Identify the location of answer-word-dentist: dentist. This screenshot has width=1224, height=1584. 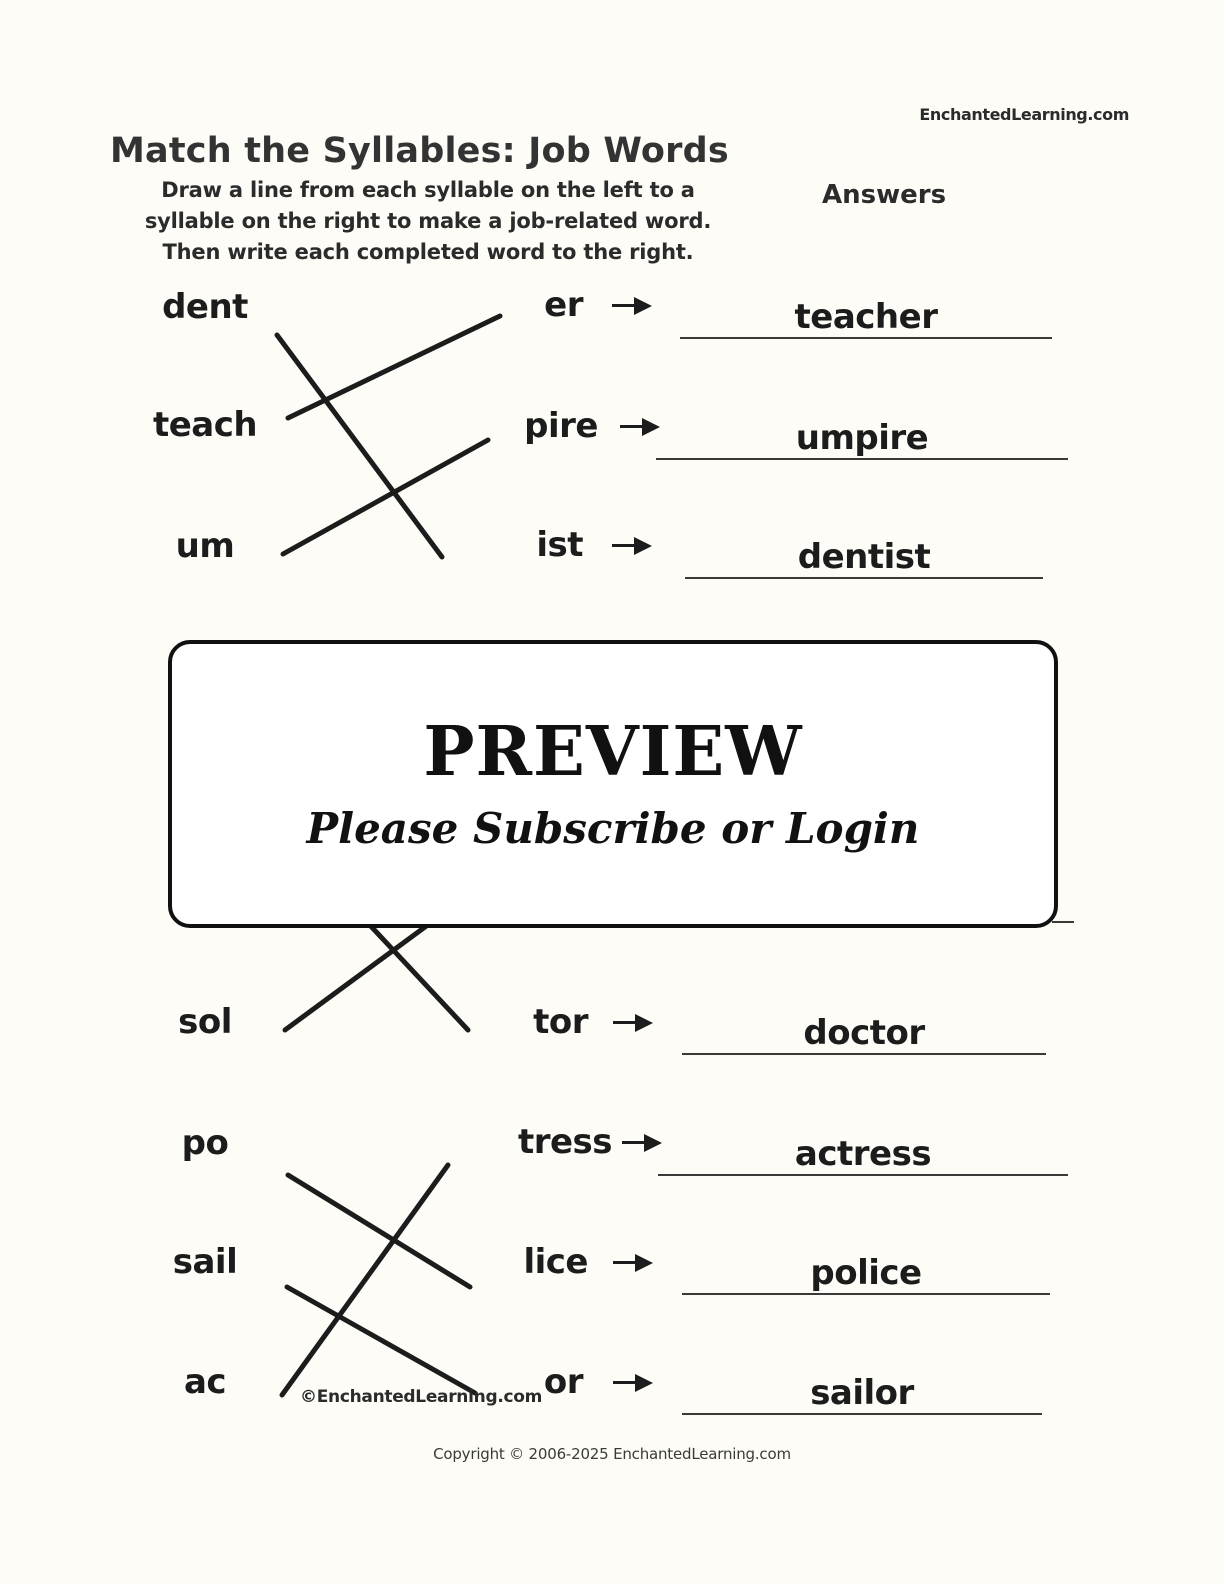
(864, 557).